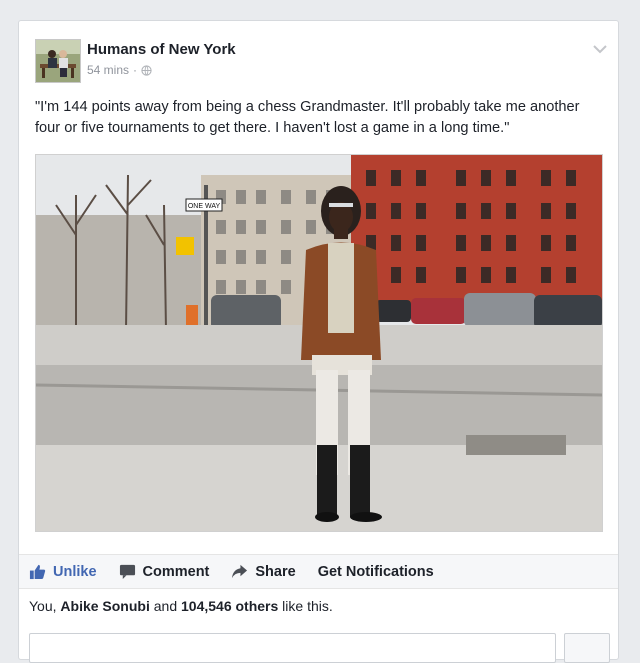 This screenshot has height=663, width=640. I want to click on thumbs-up-icon, so click(37, 572).